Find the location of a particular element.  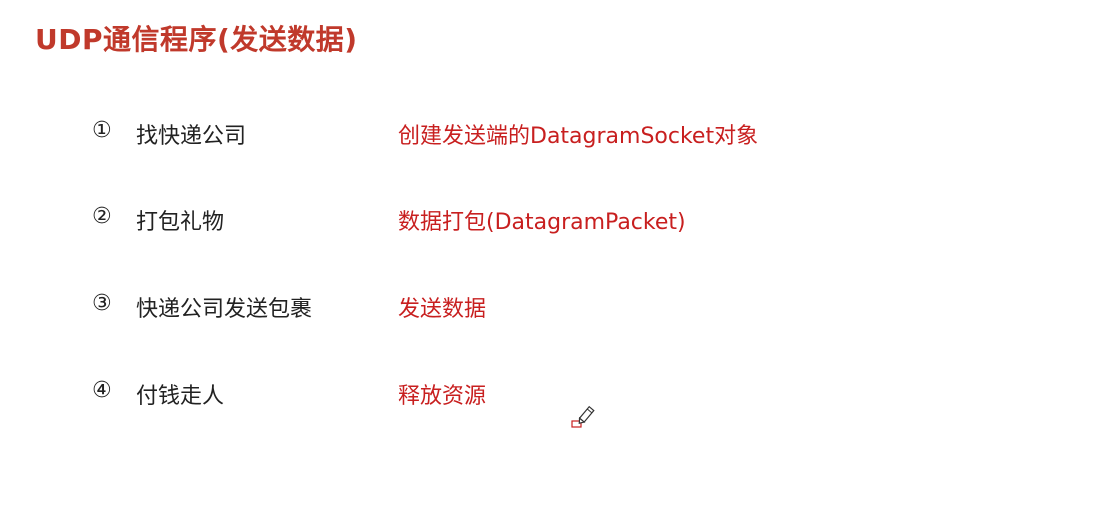

step-analogy: 找快递公司 is located at coordinates (191, 136).